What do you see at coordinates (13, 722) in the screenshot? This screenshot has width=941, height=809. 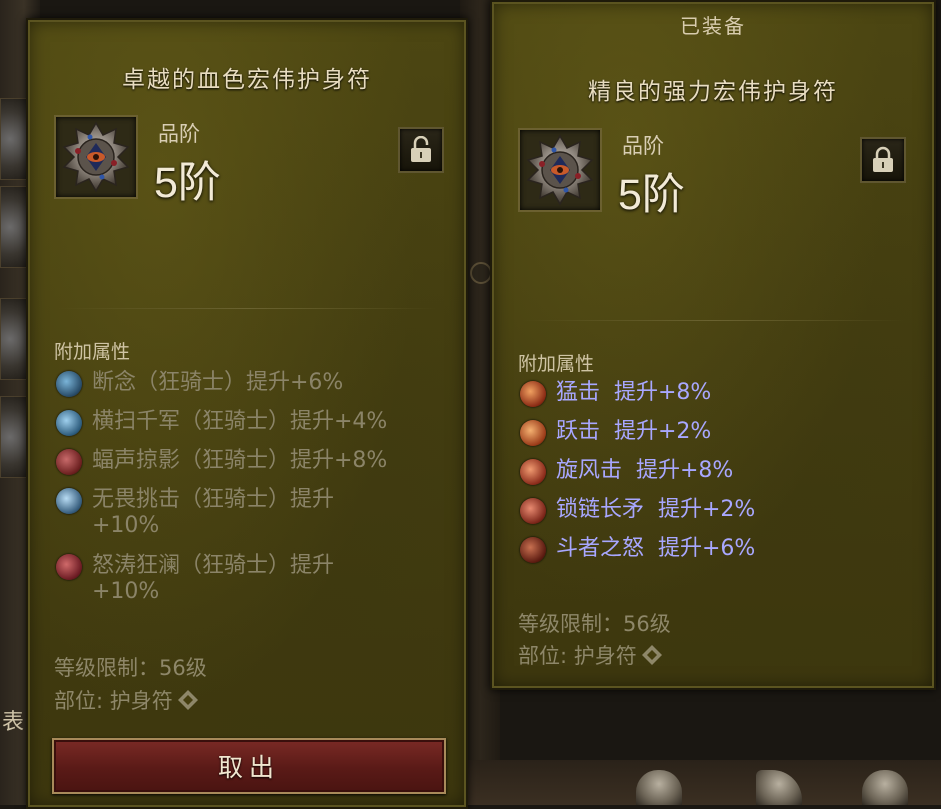 I see `background-partial-text: 表` at bounding box center [13, 722].